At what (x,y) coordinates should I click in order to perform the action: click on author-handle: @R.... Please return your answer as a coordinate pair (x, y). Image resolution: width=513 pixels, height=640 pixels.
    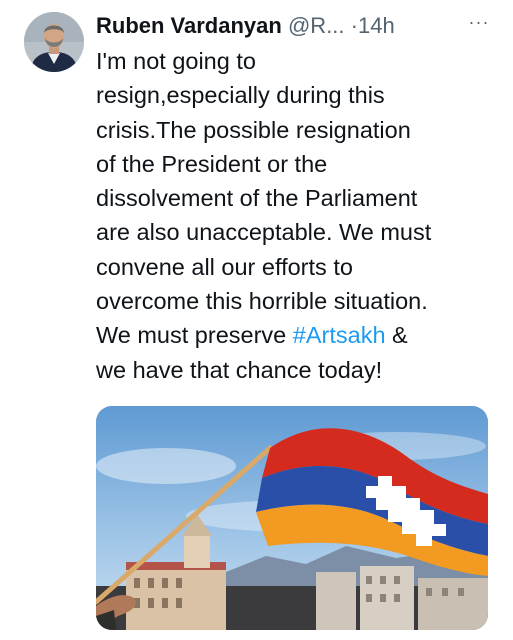
    Looking at the image, I should click on (316, 25).